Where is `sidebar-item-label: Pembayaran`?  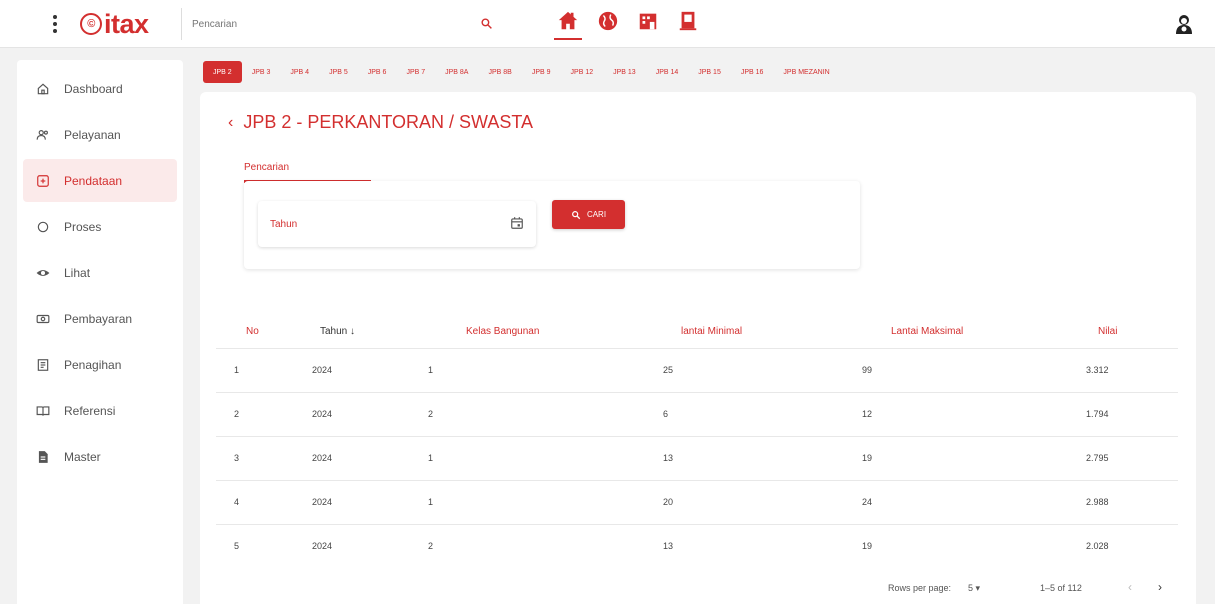
sidebar-item-label: Pembayaran is located at coordinates (98, 318).